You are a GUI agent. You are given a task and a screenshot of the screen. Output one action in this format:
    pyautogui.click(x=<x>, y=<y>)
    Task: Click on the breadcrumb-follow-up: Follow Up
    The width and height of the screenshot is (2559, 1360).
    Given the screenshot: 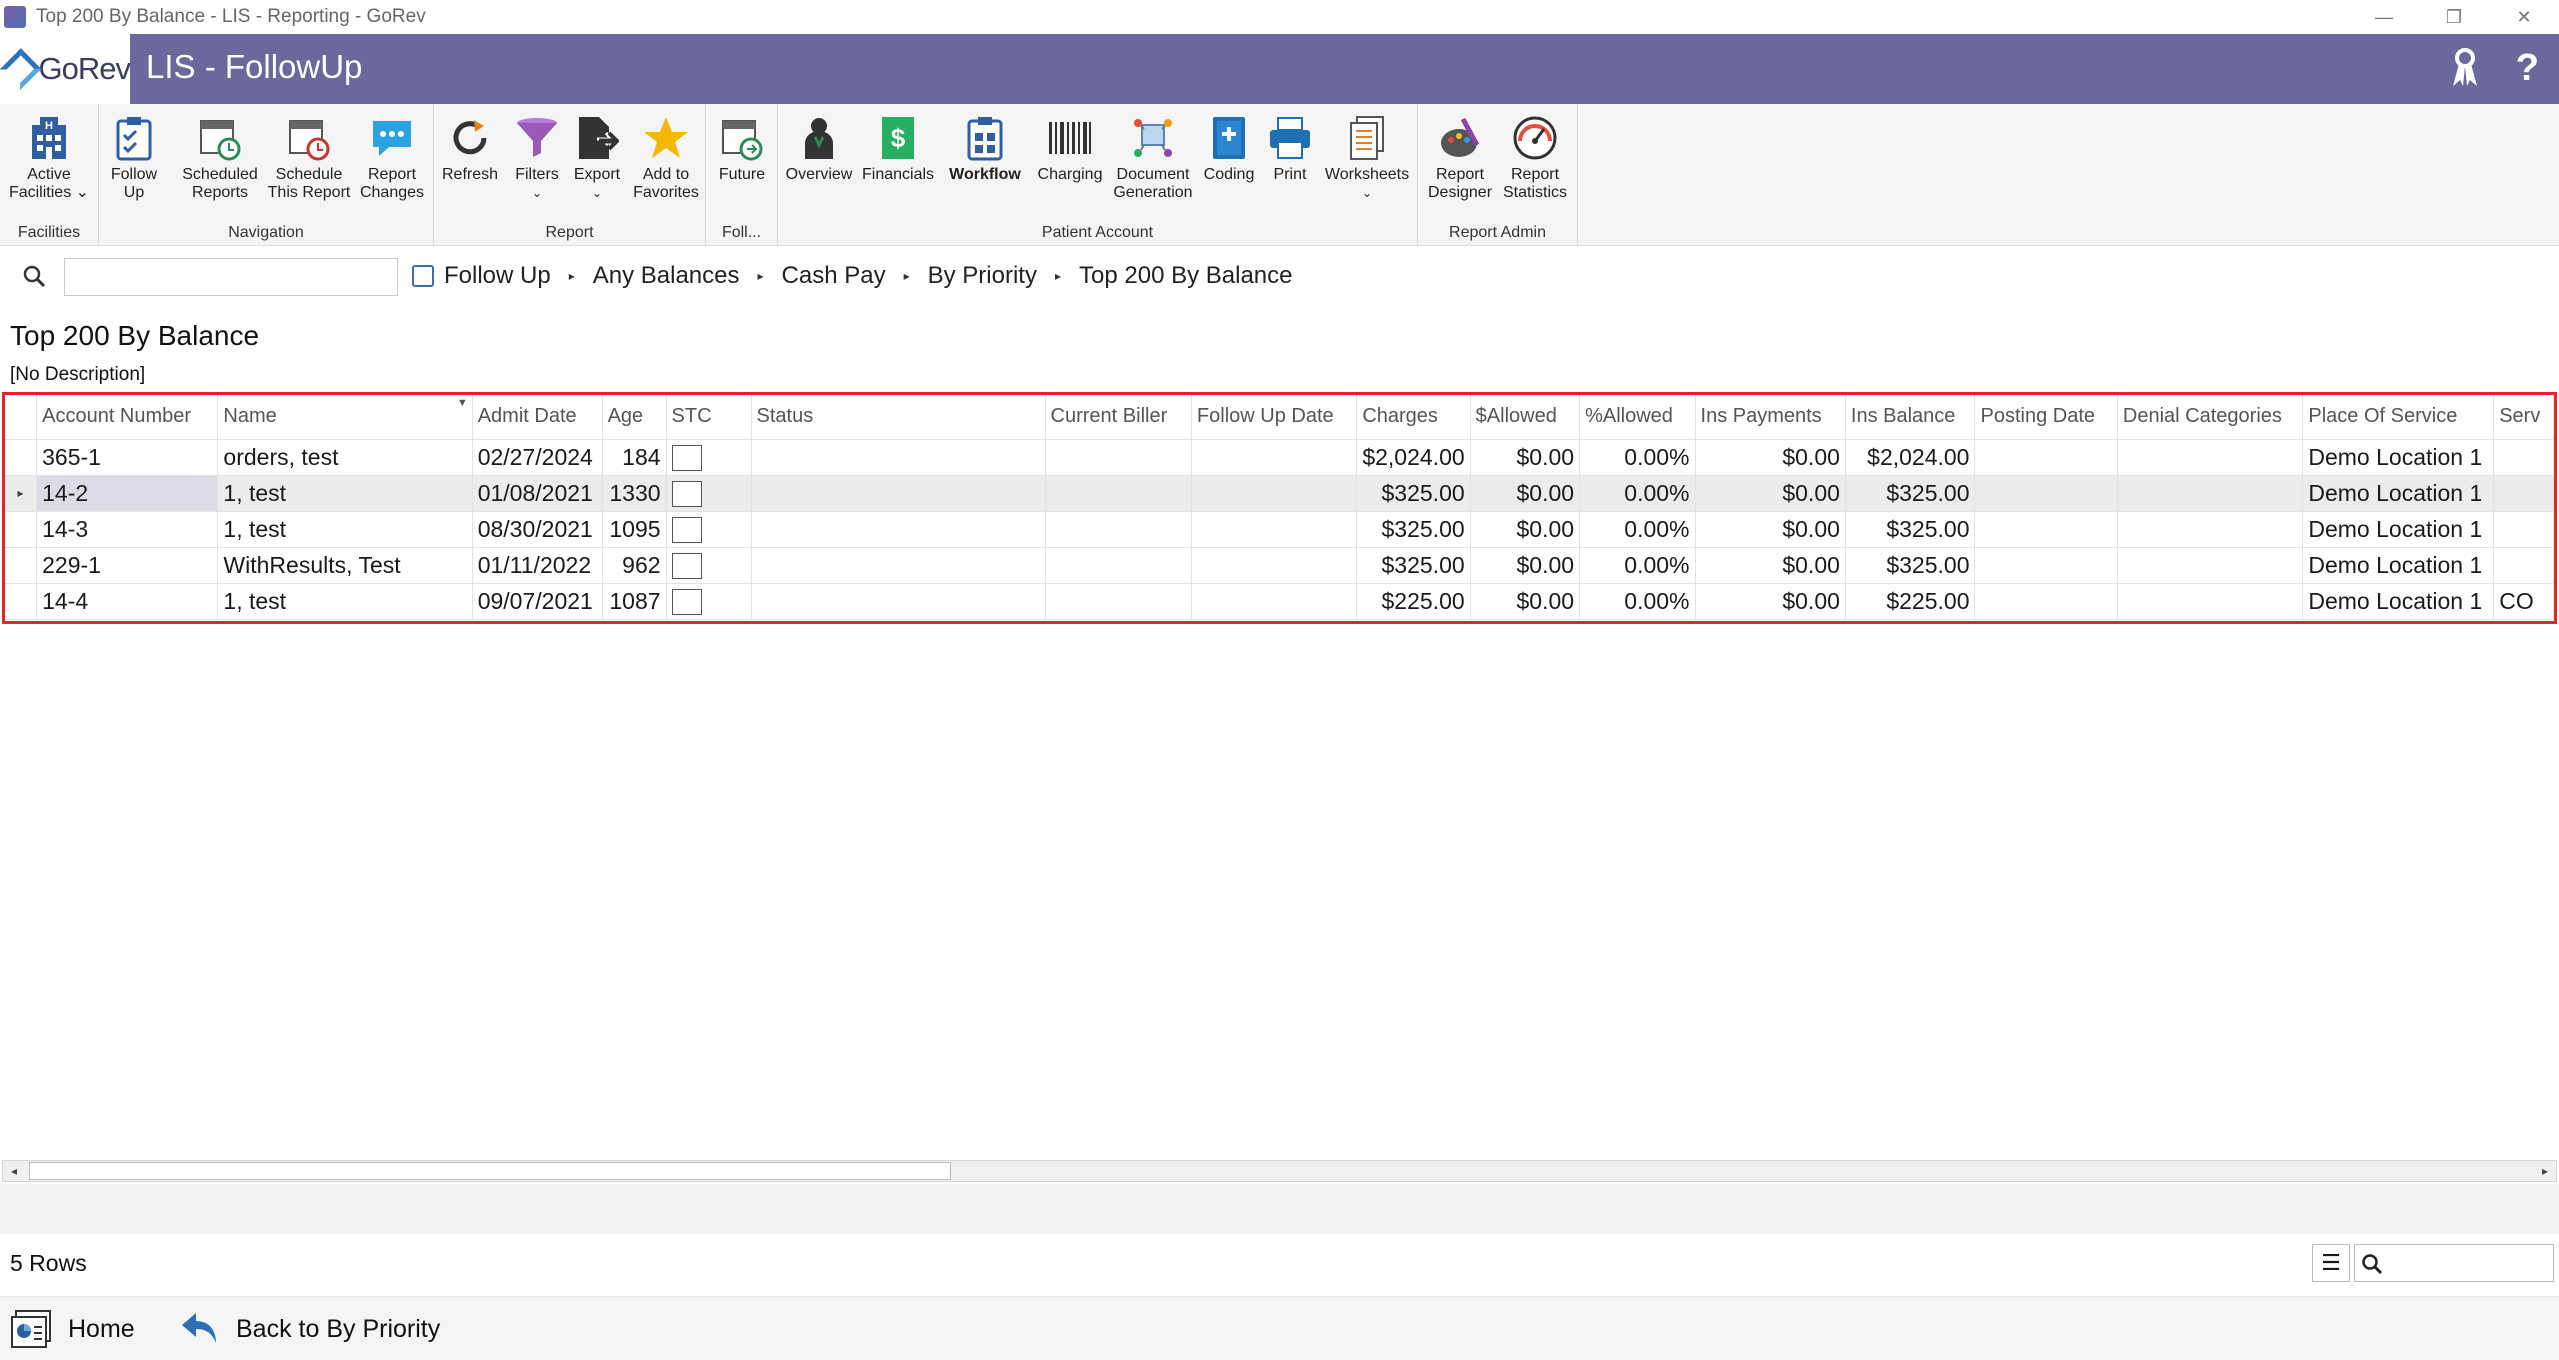 What is the action you would take?
    pyautogui.click(x=497, y=276)
    